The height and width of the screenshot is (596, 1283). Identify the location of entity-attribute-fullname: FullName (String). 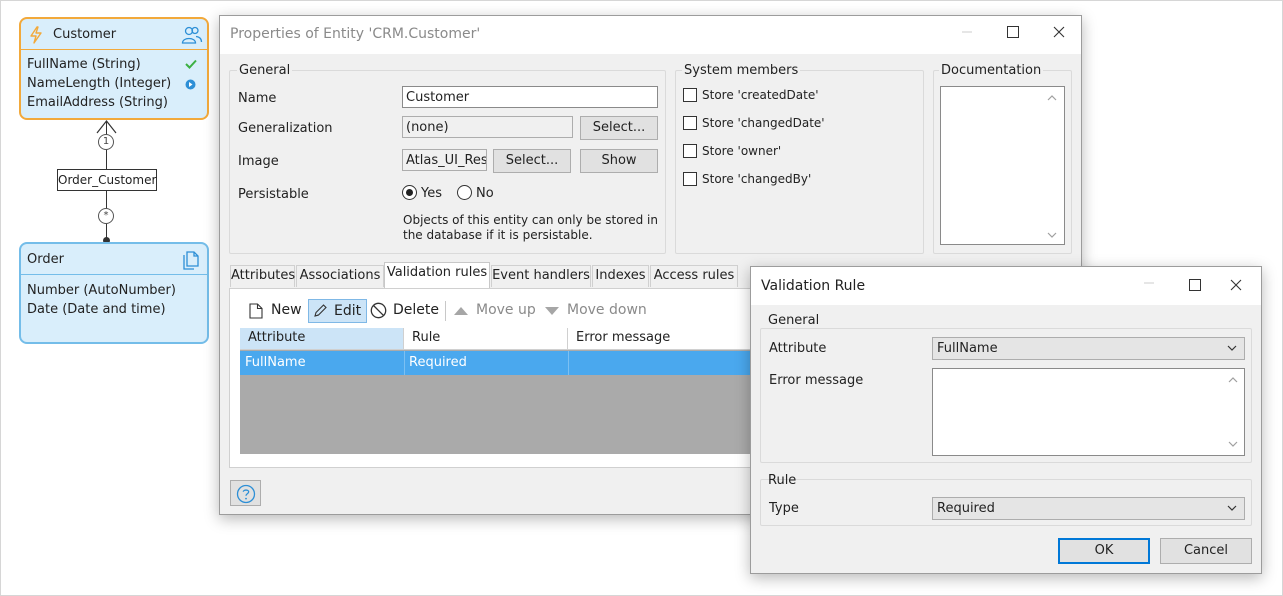
(84, 64).